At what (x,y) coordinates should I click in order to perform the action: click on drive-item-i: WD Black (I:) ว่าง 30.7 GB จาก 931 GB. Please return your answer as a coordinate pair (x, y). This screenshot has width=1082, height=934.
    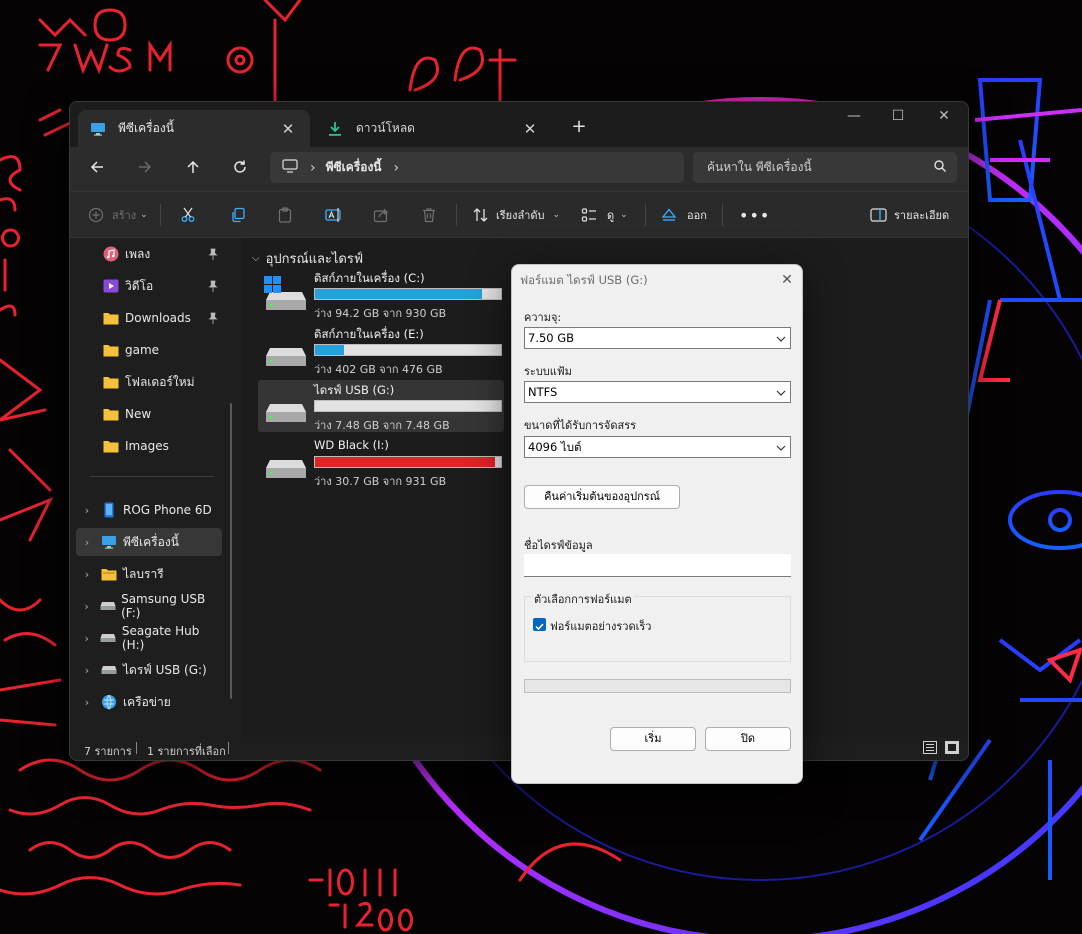
    Looking at the image, I should click on (381, 462).